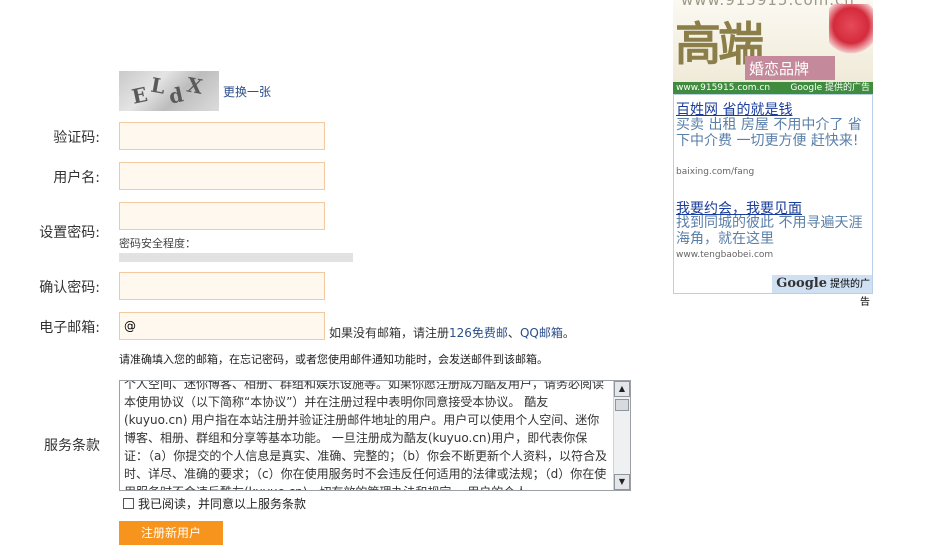 This screenshot has width=926, height=559. Describe the element at coordinates (222, 136) in the screenshot. I see `captcha-input` at that location.